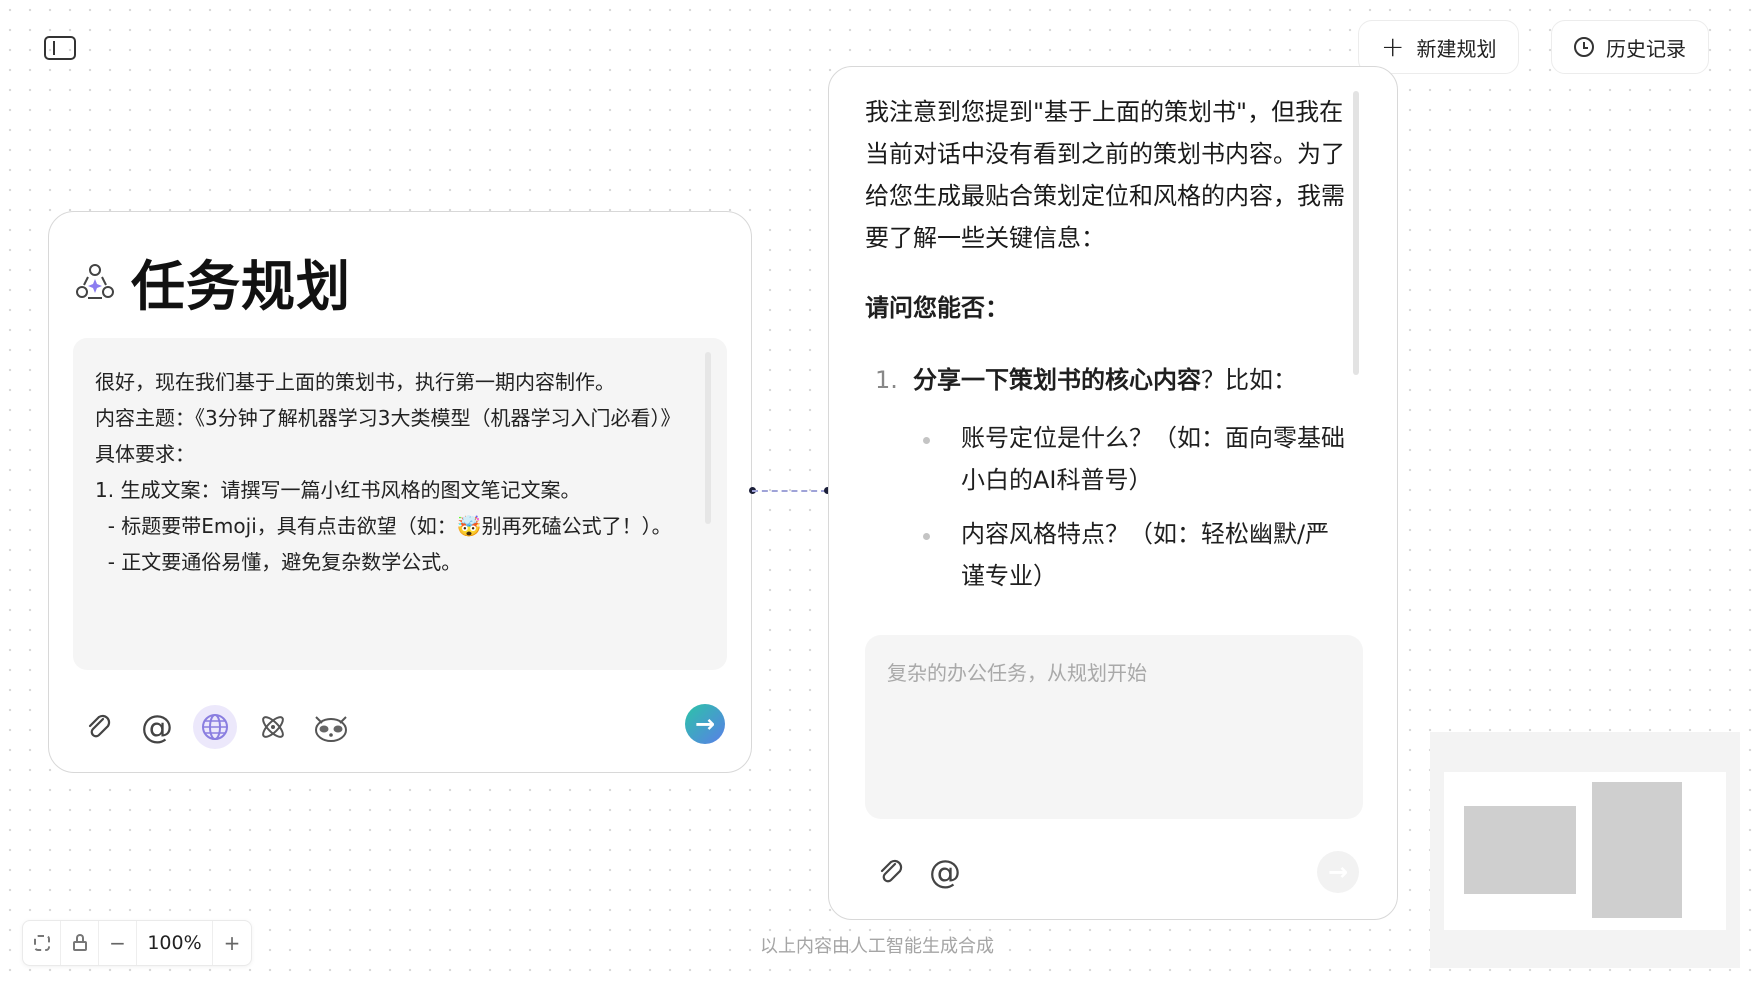 The width and height of the screenshot is (1758, 986). Describe the element at coordinates (789, 491) in the screenshot. I see `connector-line` at that location.